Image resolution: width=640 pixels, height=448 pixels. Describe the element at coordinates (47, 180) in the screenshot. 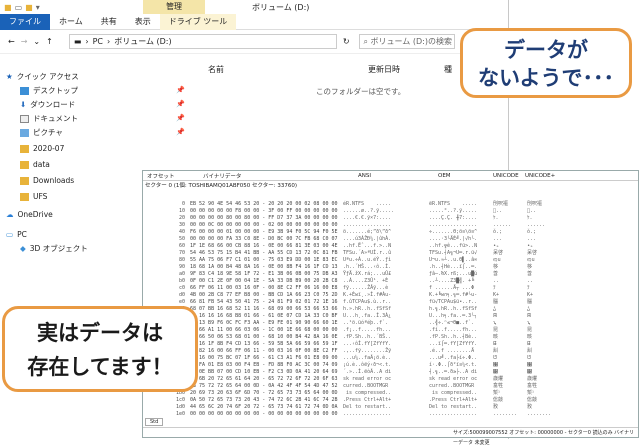

I see `nav-item-downloads-folder: Downloads` at that location.